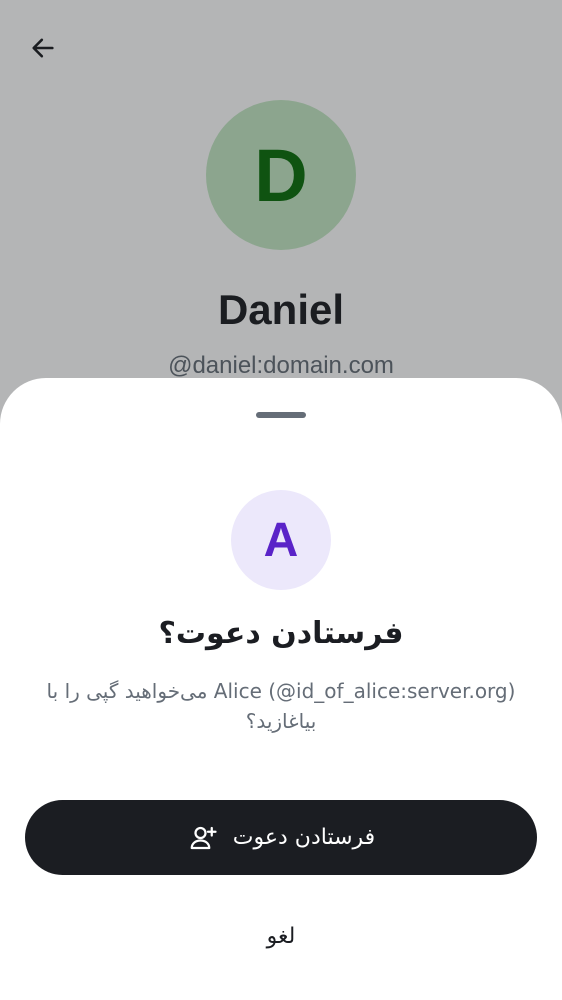 Image resolution: width=562 pixels, height=1000 pixels. Describe the element at coordinates (304, 837) in the screenshot. I see `send-invite-label: فرستادن دعوت` at that location.